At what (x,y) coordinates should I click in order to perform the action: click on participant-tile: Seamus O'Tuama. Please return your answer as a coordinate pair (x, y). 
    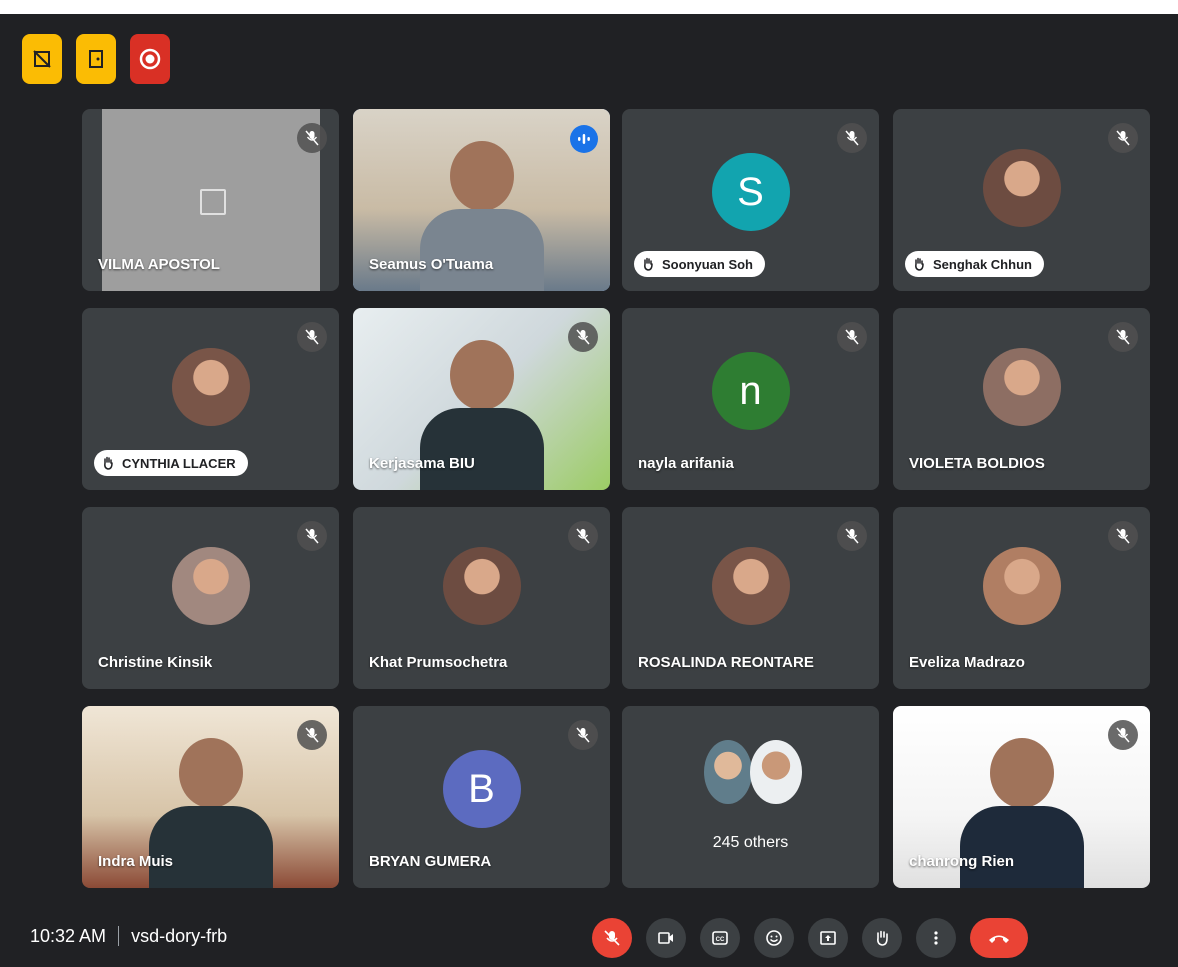
    Looking at the image, I should click on (481, 200).